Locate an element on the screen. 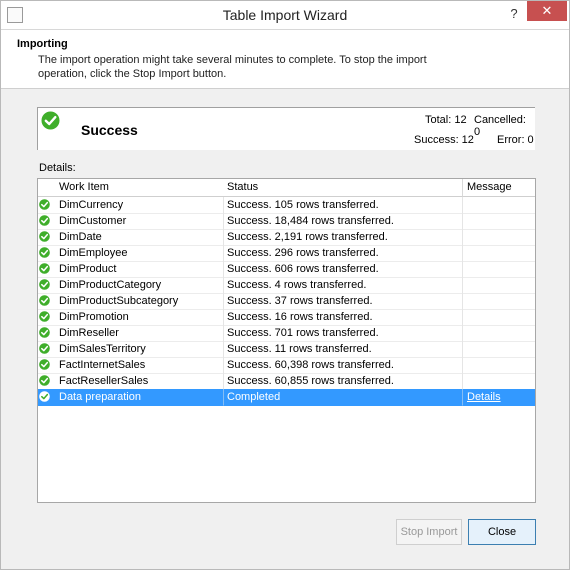  status-cell: Success. 18,484 rows transferred. is located at coordinates (343, 221).